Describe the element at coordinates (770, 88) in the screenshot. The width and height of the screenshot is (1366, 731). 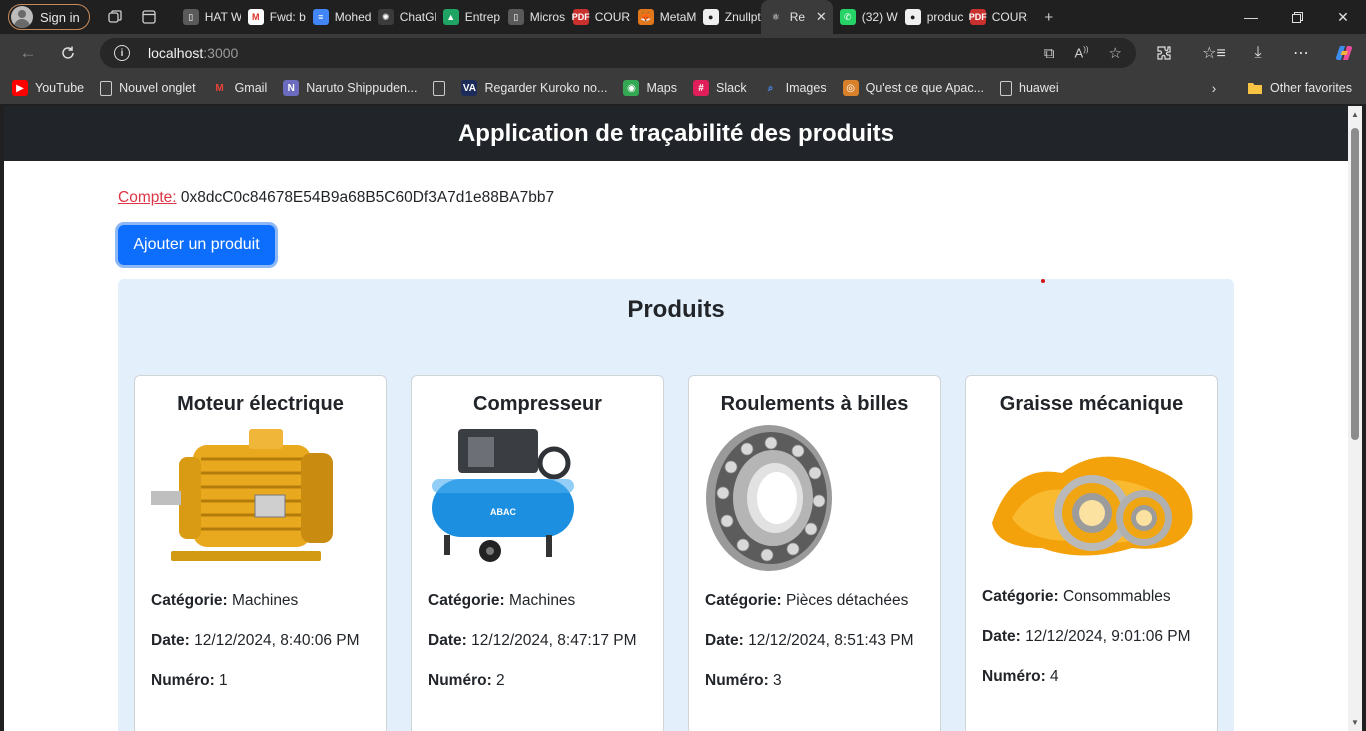
I see `search-icon: ⌕` at that location.